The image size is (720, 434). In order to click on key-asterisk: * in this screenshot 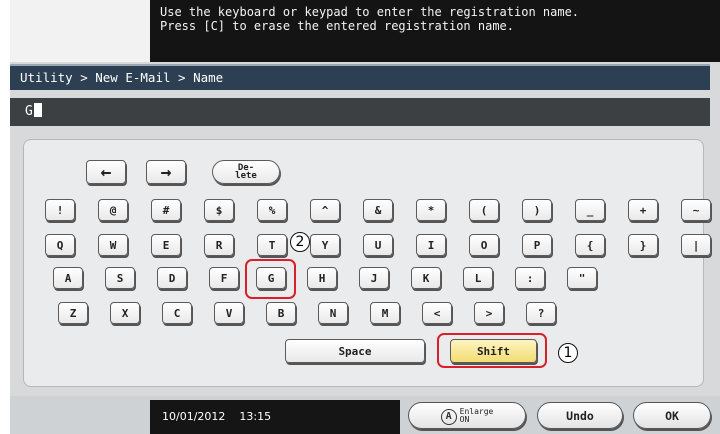, I will do `click(431, 210)`.